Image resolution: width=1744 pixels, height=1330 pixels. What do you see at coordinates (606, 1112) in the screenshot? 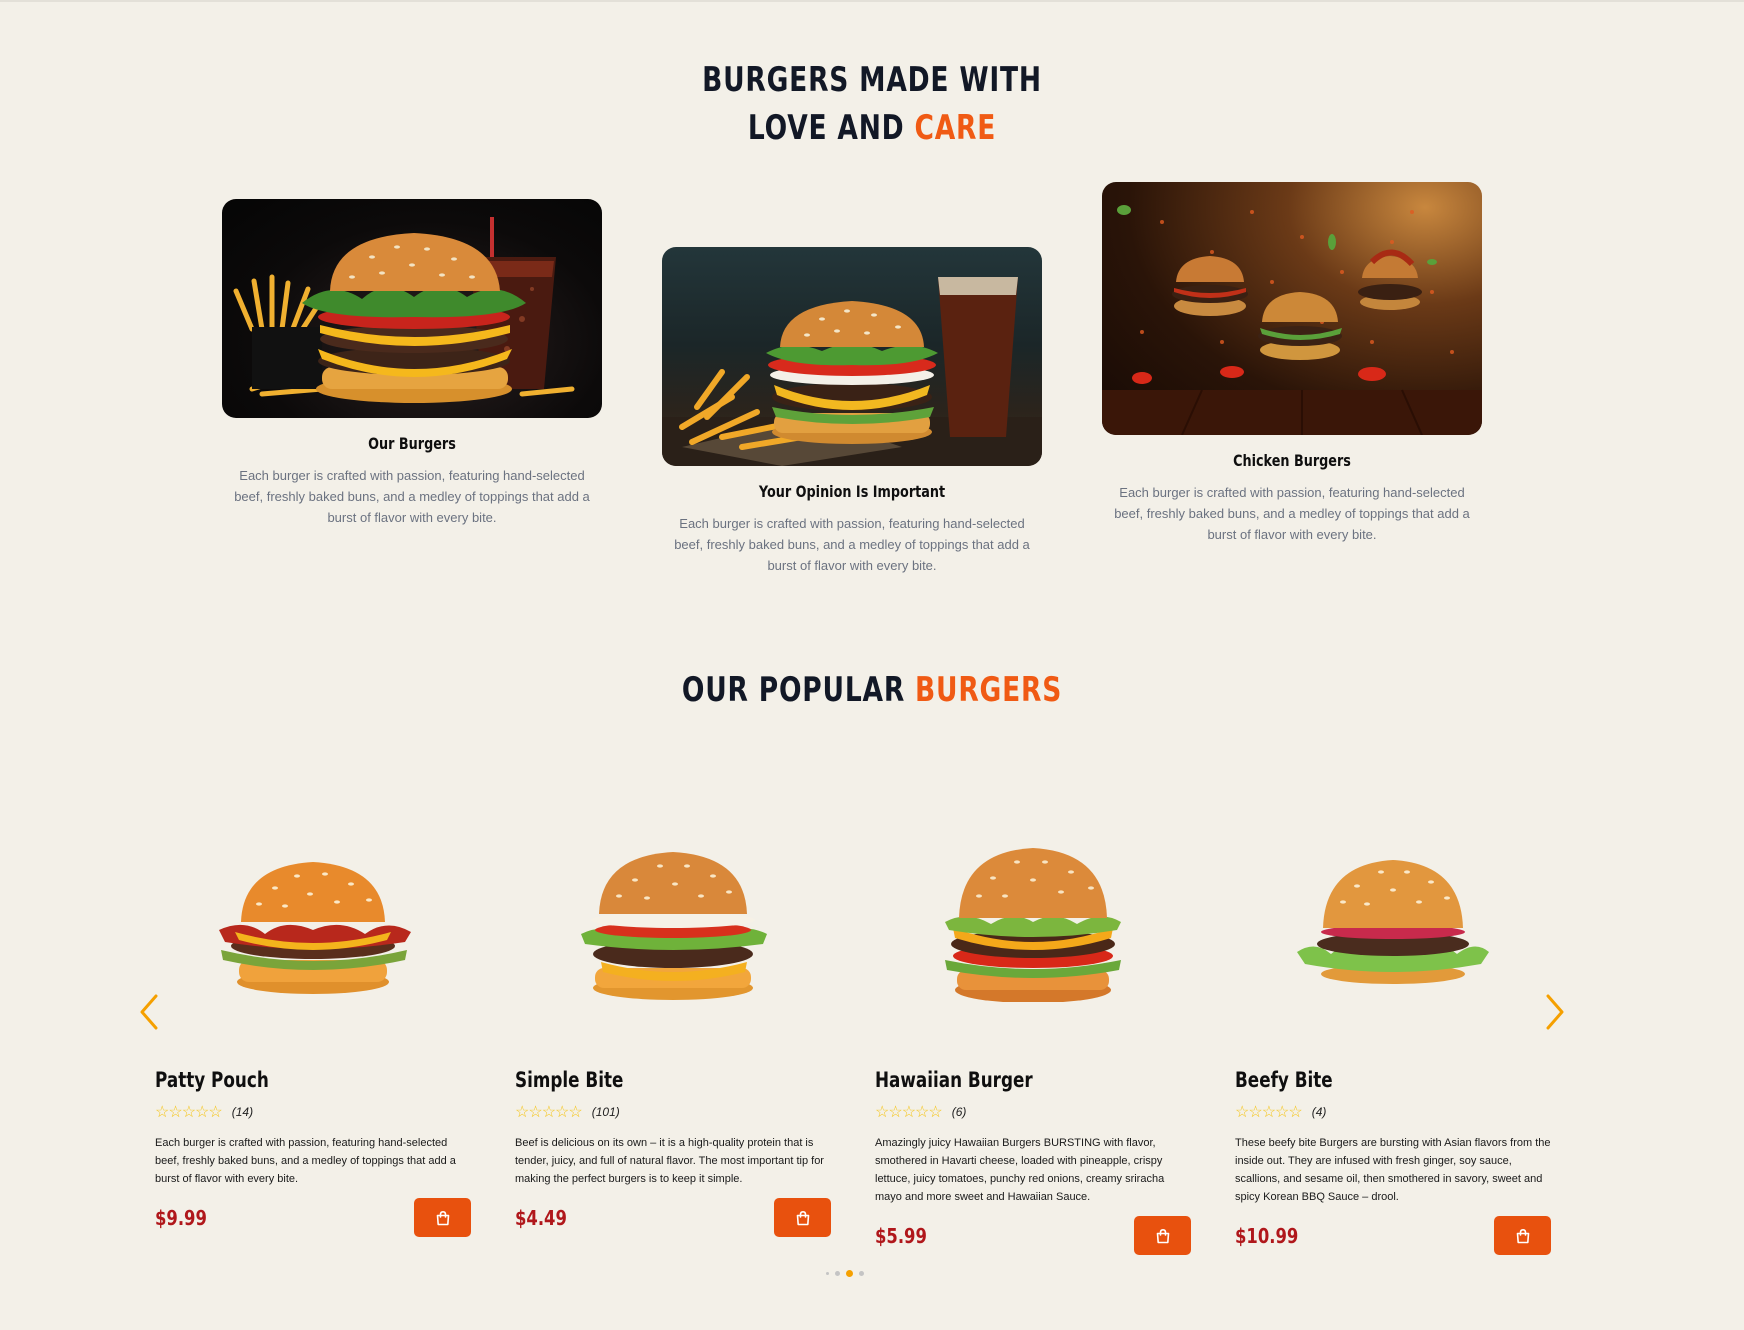
I see `review-count: (101)` at bounding box center [606, 1112].